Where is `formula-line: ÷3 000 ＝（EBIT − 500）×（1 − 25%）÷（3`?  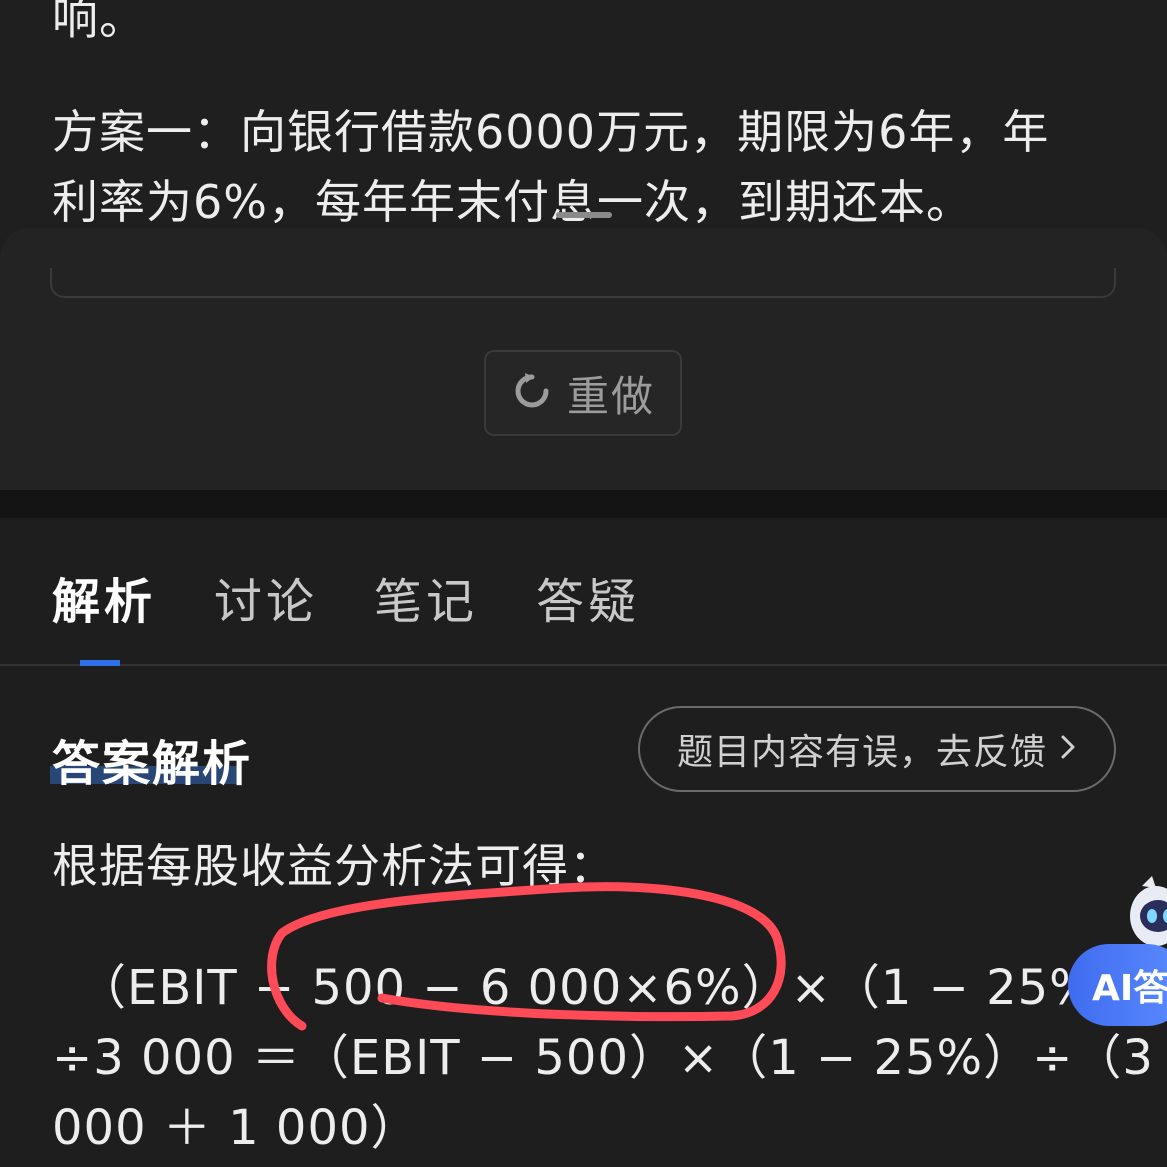 formula-line: ÷3 000 ＝（EBIT − 500）×（1 − 25%）÷（3 is located at coordinates (603, 1058).